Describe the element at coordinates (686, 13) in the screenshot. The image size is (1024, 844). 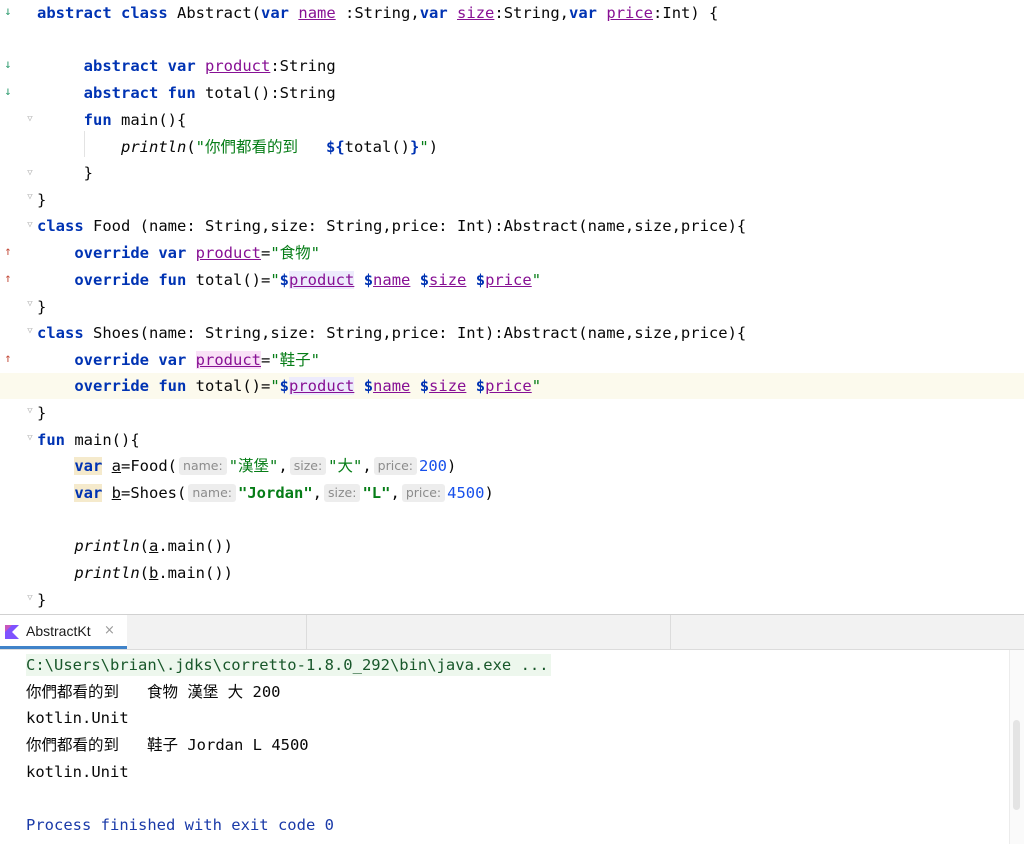
I see `code-text: :Int) {` at that location.